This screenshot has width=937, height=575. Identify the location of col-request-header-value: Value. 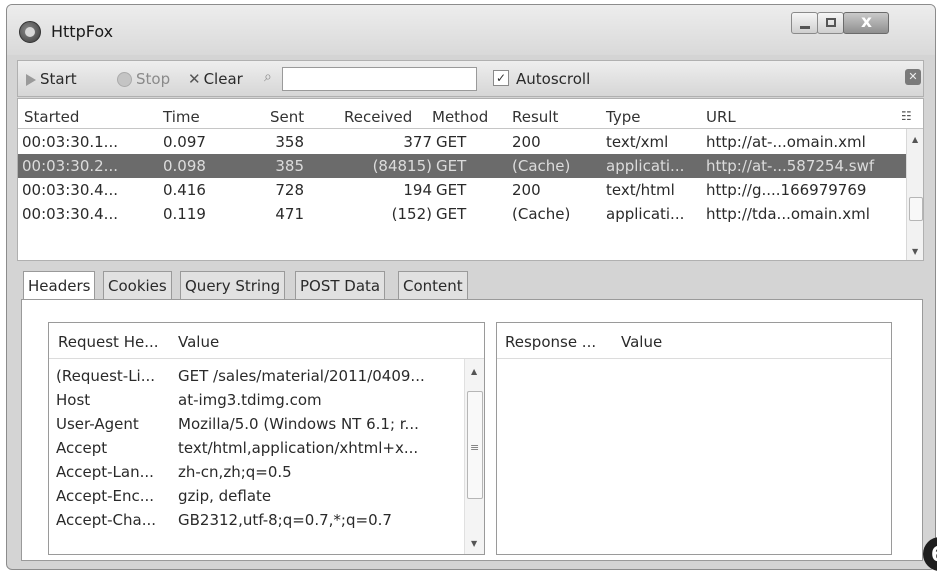
(198, 342).